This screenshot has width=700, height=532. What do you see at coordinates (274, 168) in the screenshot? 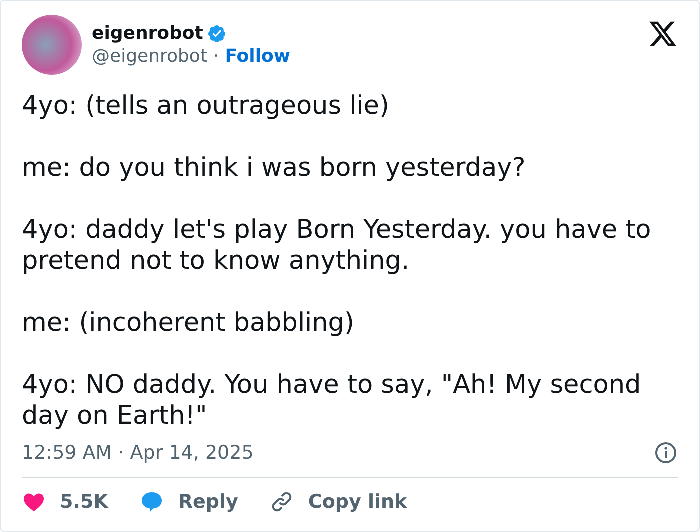
I see `tweet-paragraph: me: do you think i was born yesterday?` at bounding box center [274, 168].